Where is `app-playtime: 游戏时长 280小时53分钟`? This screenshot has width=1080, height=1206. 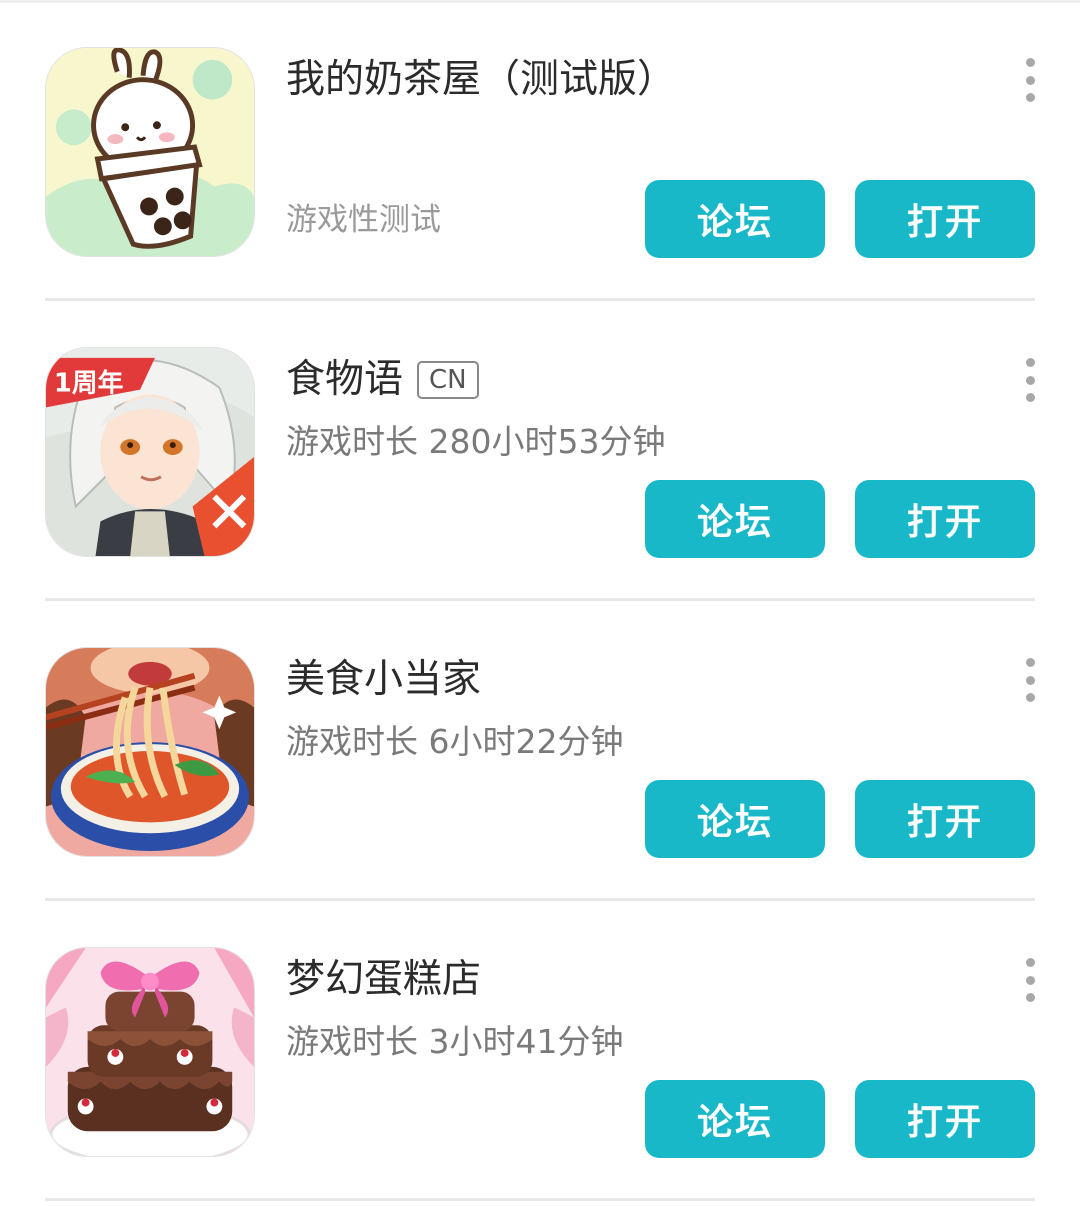
app-playtime: 游戏时长 280小时53分钟 is located at coordinates (476, 441).